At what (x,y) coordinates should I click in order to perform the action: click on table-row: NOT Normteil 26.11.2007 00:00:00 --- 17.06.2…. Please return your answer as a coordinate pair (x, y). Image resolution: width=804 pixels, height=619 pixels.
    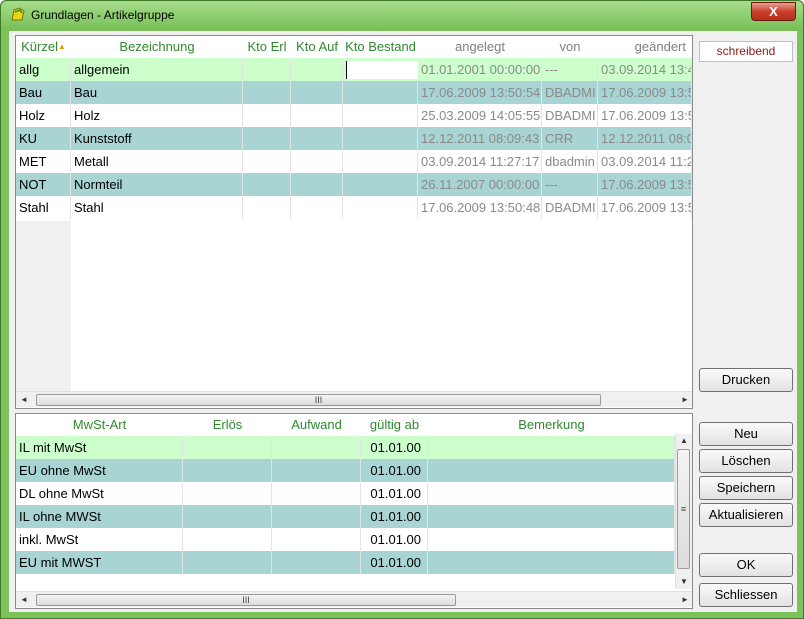
    Looking at the image, I should click on (354, 184).